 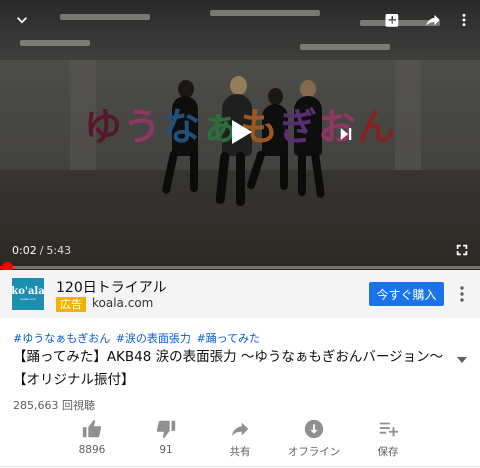 What do you see at coordinates (462, 356) in the screenshot?
I see `expand-description-icon` at bounding box center [462, 356].